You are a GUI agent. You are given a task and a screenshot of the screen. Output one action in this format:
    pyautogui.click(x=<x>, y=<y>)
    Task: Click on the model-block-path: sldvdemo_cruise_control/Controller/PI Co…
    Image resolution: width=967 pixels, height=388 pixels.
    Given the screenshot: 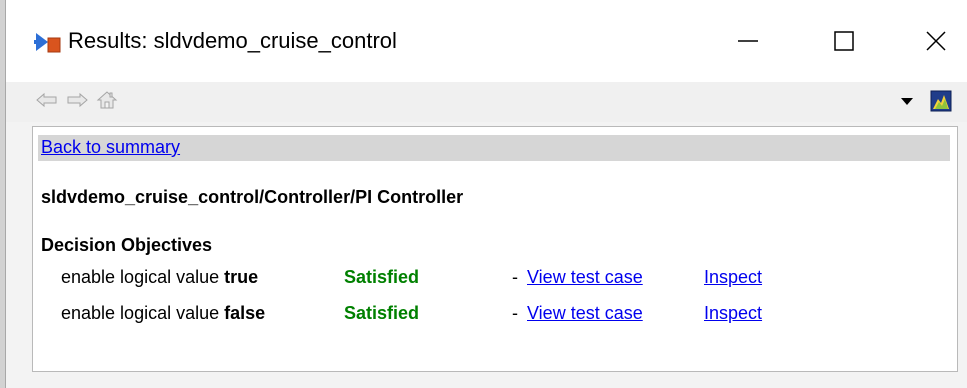 What is the action you would take?
    pyautogui.click(x=252, y=197)
    